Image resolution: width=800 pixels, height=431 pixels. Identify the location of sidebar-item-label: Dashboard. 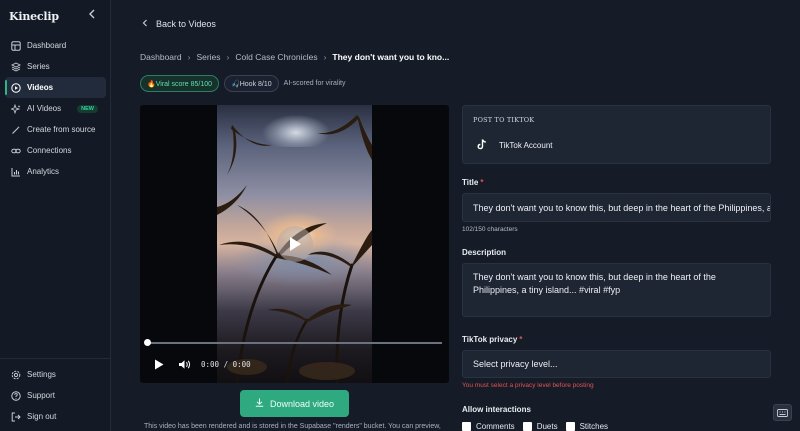
(47, 45).